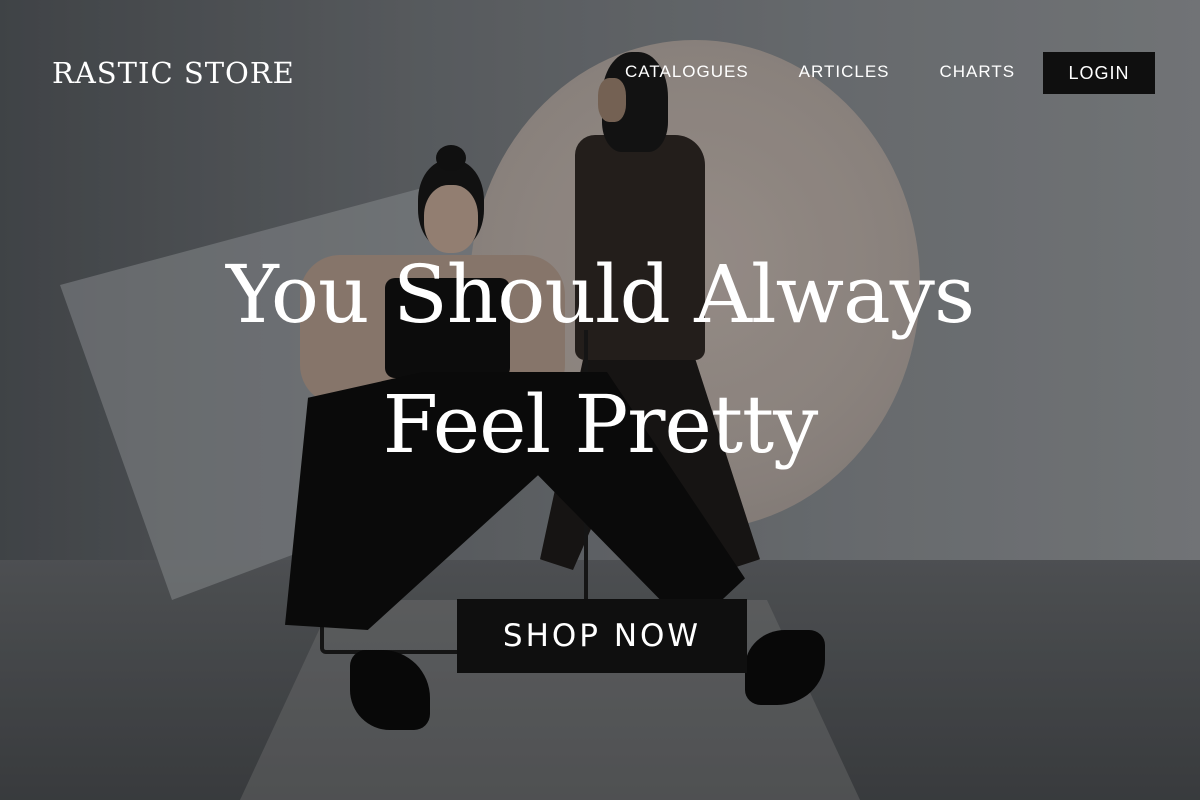 Image resolution: width=1200 pixels, height=800 pixels. I want to click on shop-now-button: SHOP NOW, so click(602, 636).